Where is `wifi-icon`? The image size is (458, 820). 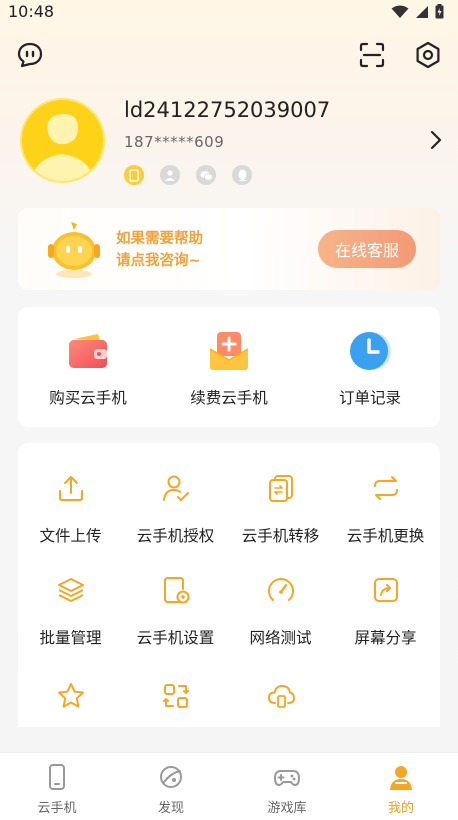 wifi-icon is located at coordinates (400, 11).